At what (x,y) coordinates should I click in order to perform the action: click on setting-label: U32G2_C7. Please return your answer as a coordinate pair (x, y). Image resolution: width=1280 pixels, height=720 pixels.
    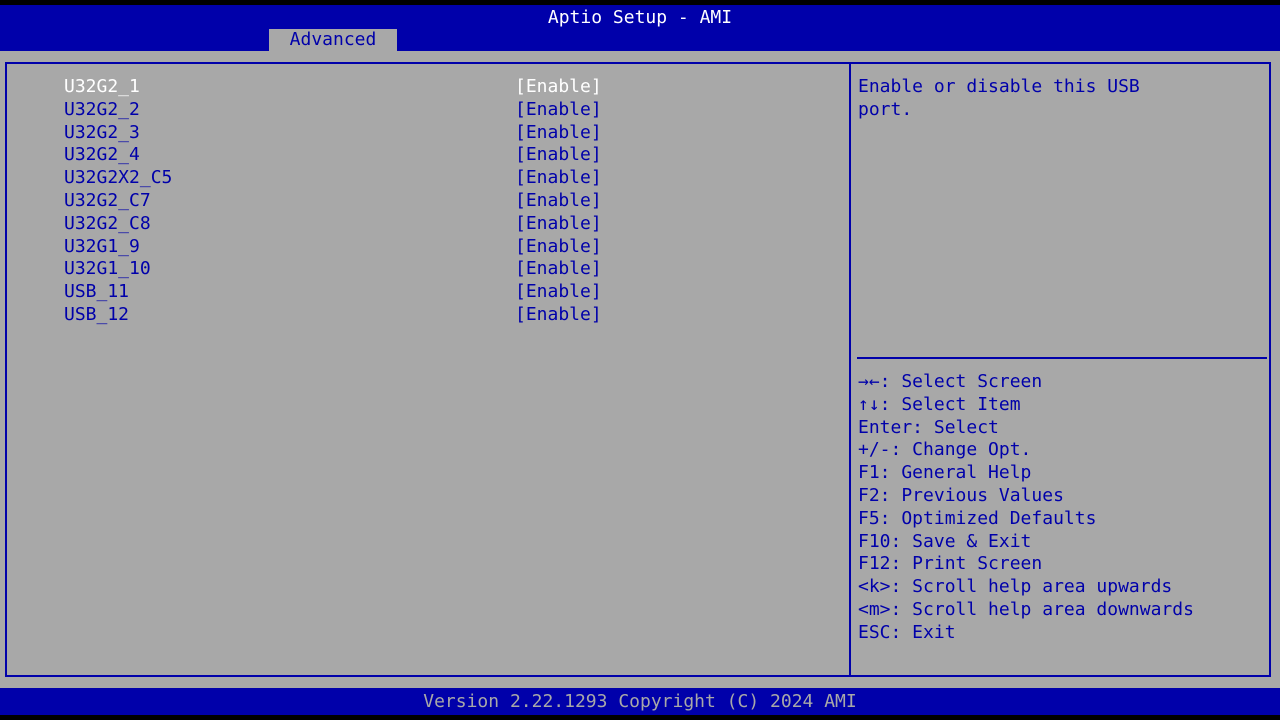
    Looking at the image, I should click on (107, 200).